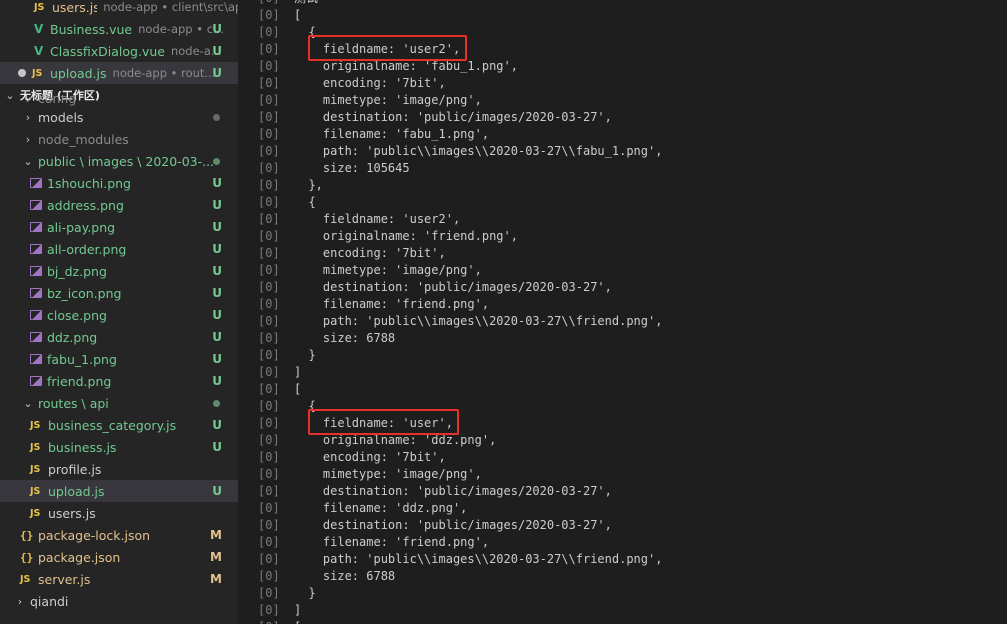 This screenshot has height=624, width=1007. I want to click on terminal-line-text: }, so click(305, 593).